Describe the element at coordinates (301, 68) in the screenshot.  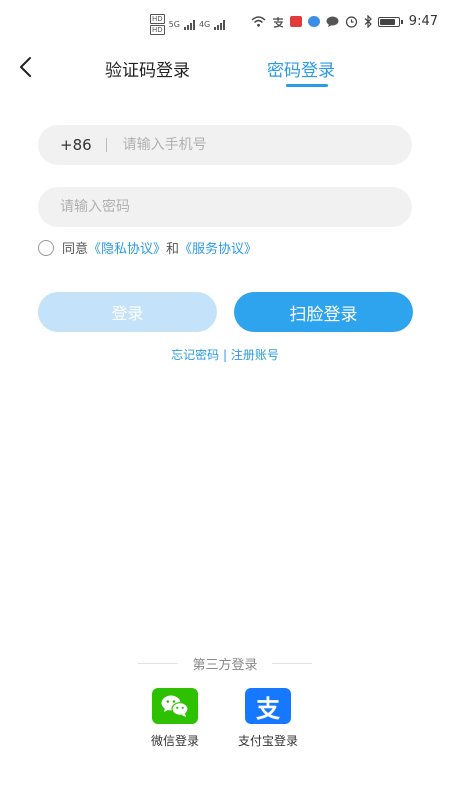
I see `tab-password-login: 密码登录` at that location.